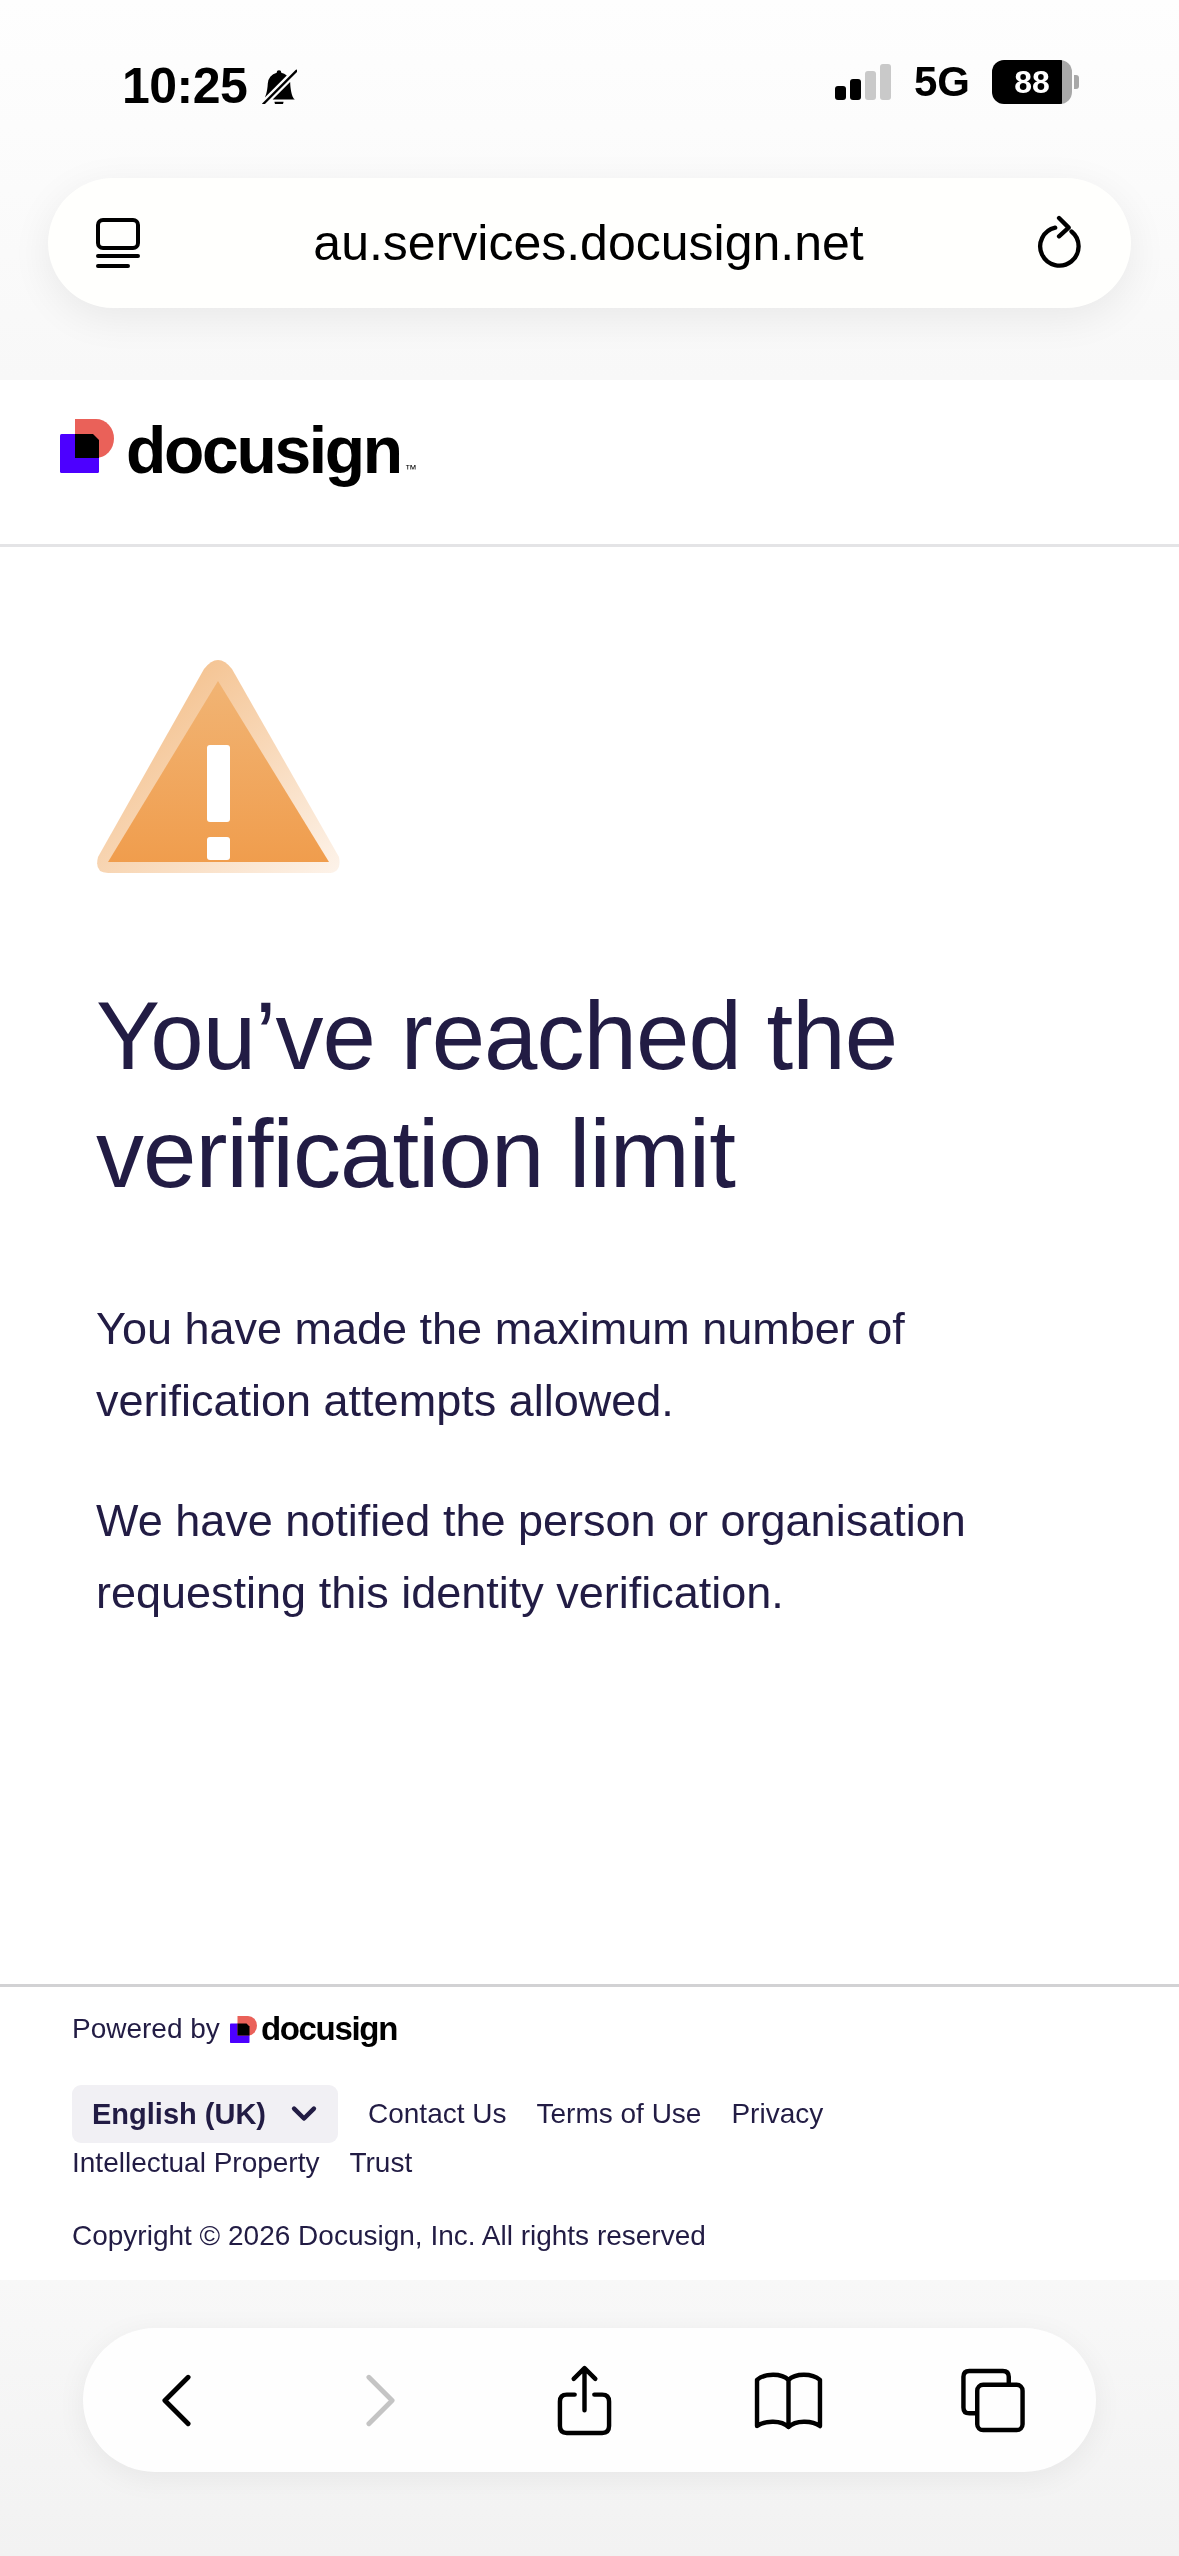 This screenshot has width=1179, height=2556. What do you see at coordinates (1060, 243) in the screenshot?
I see `reload-icon` at bounding box center [1060, 243].